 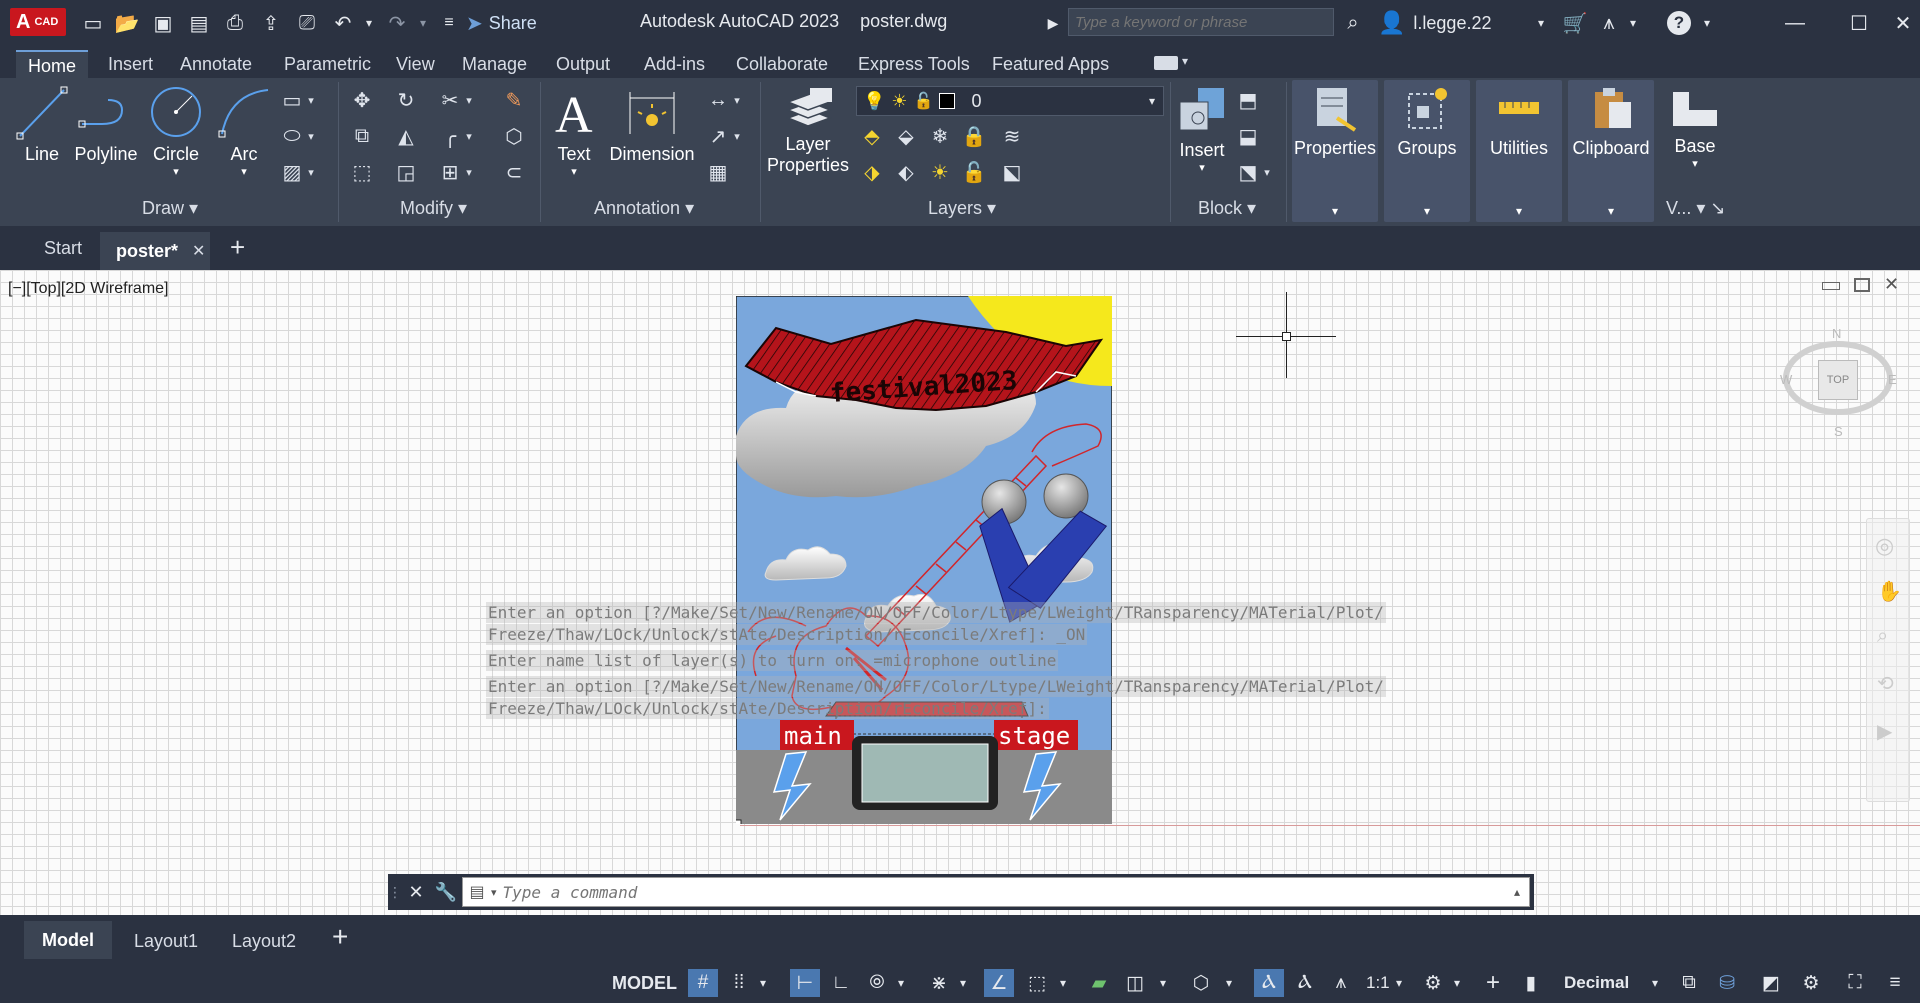 What do you see at coordinates (1891, 284) in the screenshot?
I see `viewport-close-icon: ✕` at bounding box center [1891, 284].